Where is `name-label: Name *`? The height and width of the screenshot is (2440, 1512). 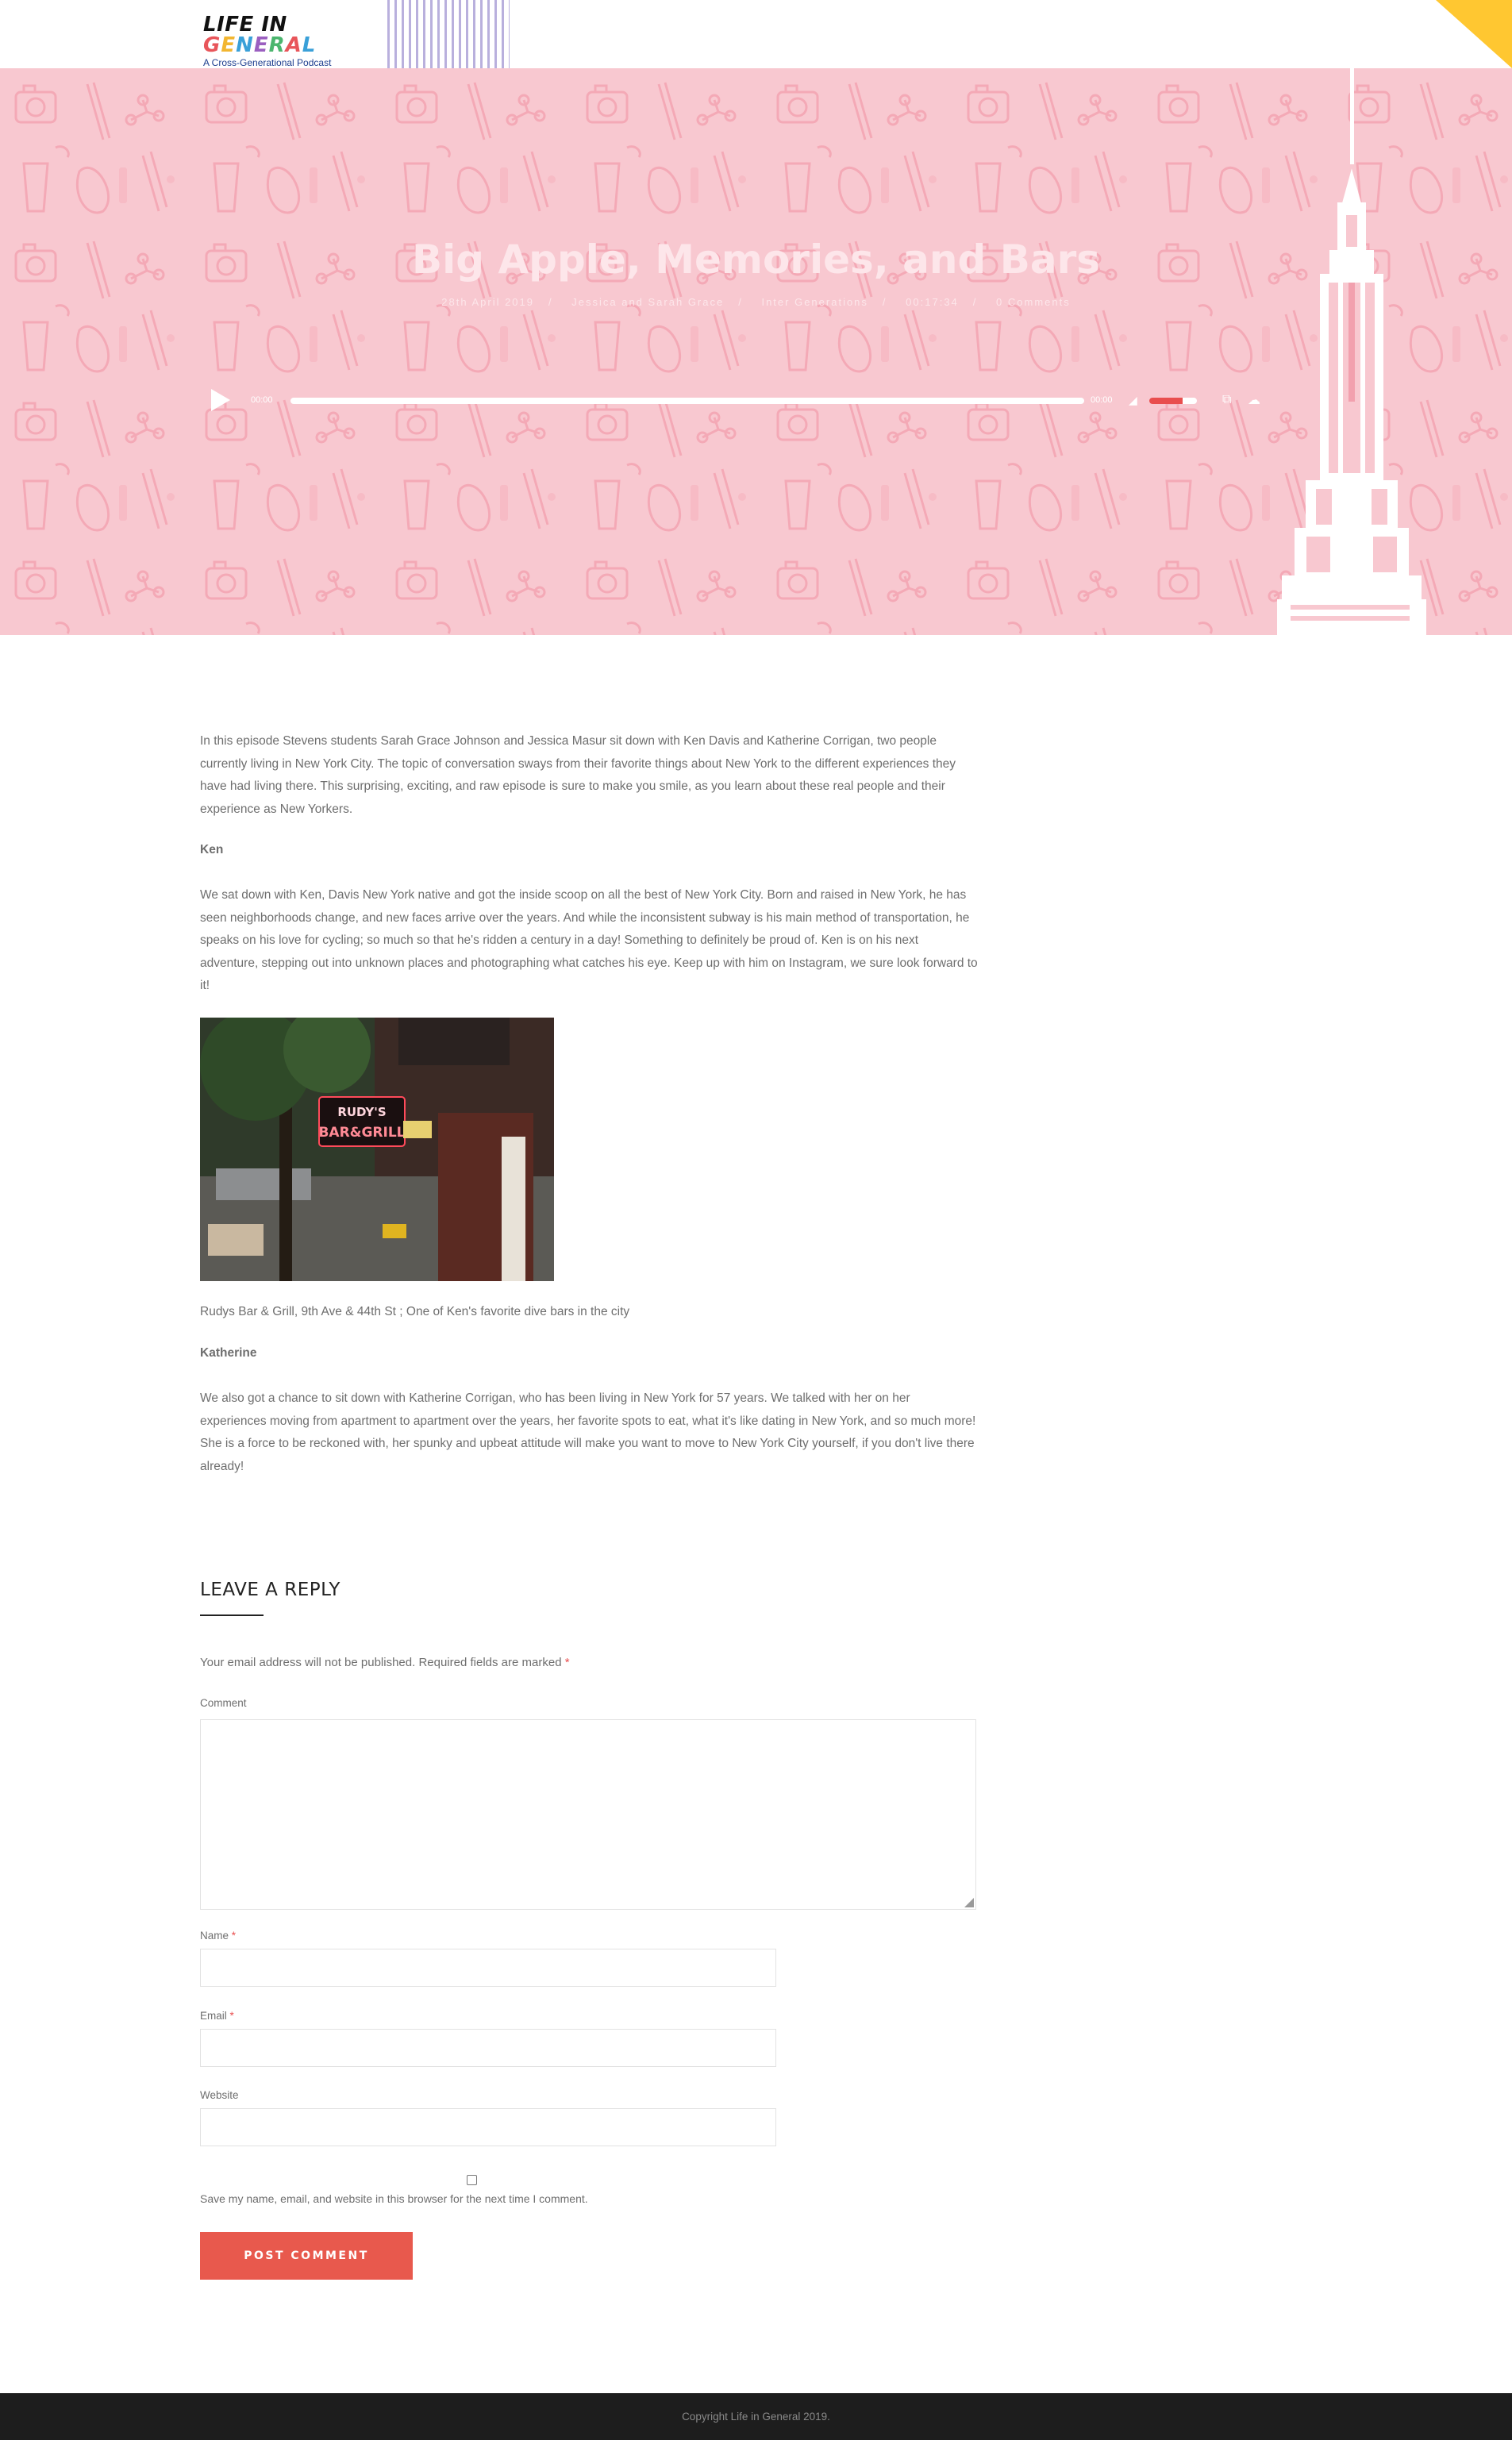
name-label: Name * is located at coordinates (218, 1936).